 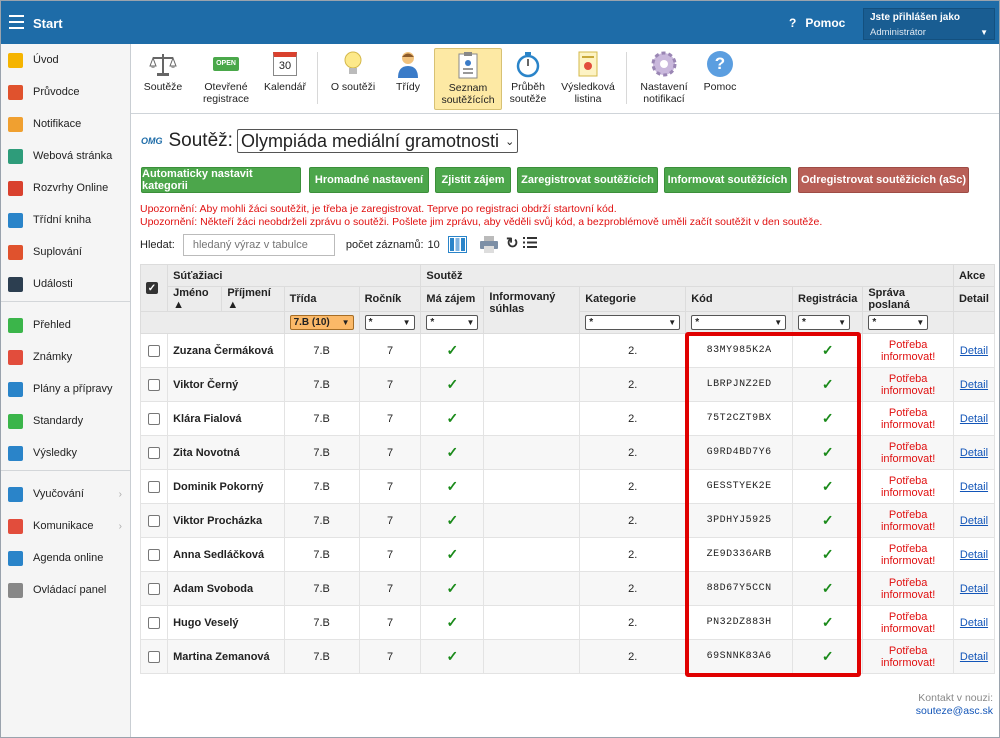 I want to click on col-code: Kód, so click(x=739, y=299).